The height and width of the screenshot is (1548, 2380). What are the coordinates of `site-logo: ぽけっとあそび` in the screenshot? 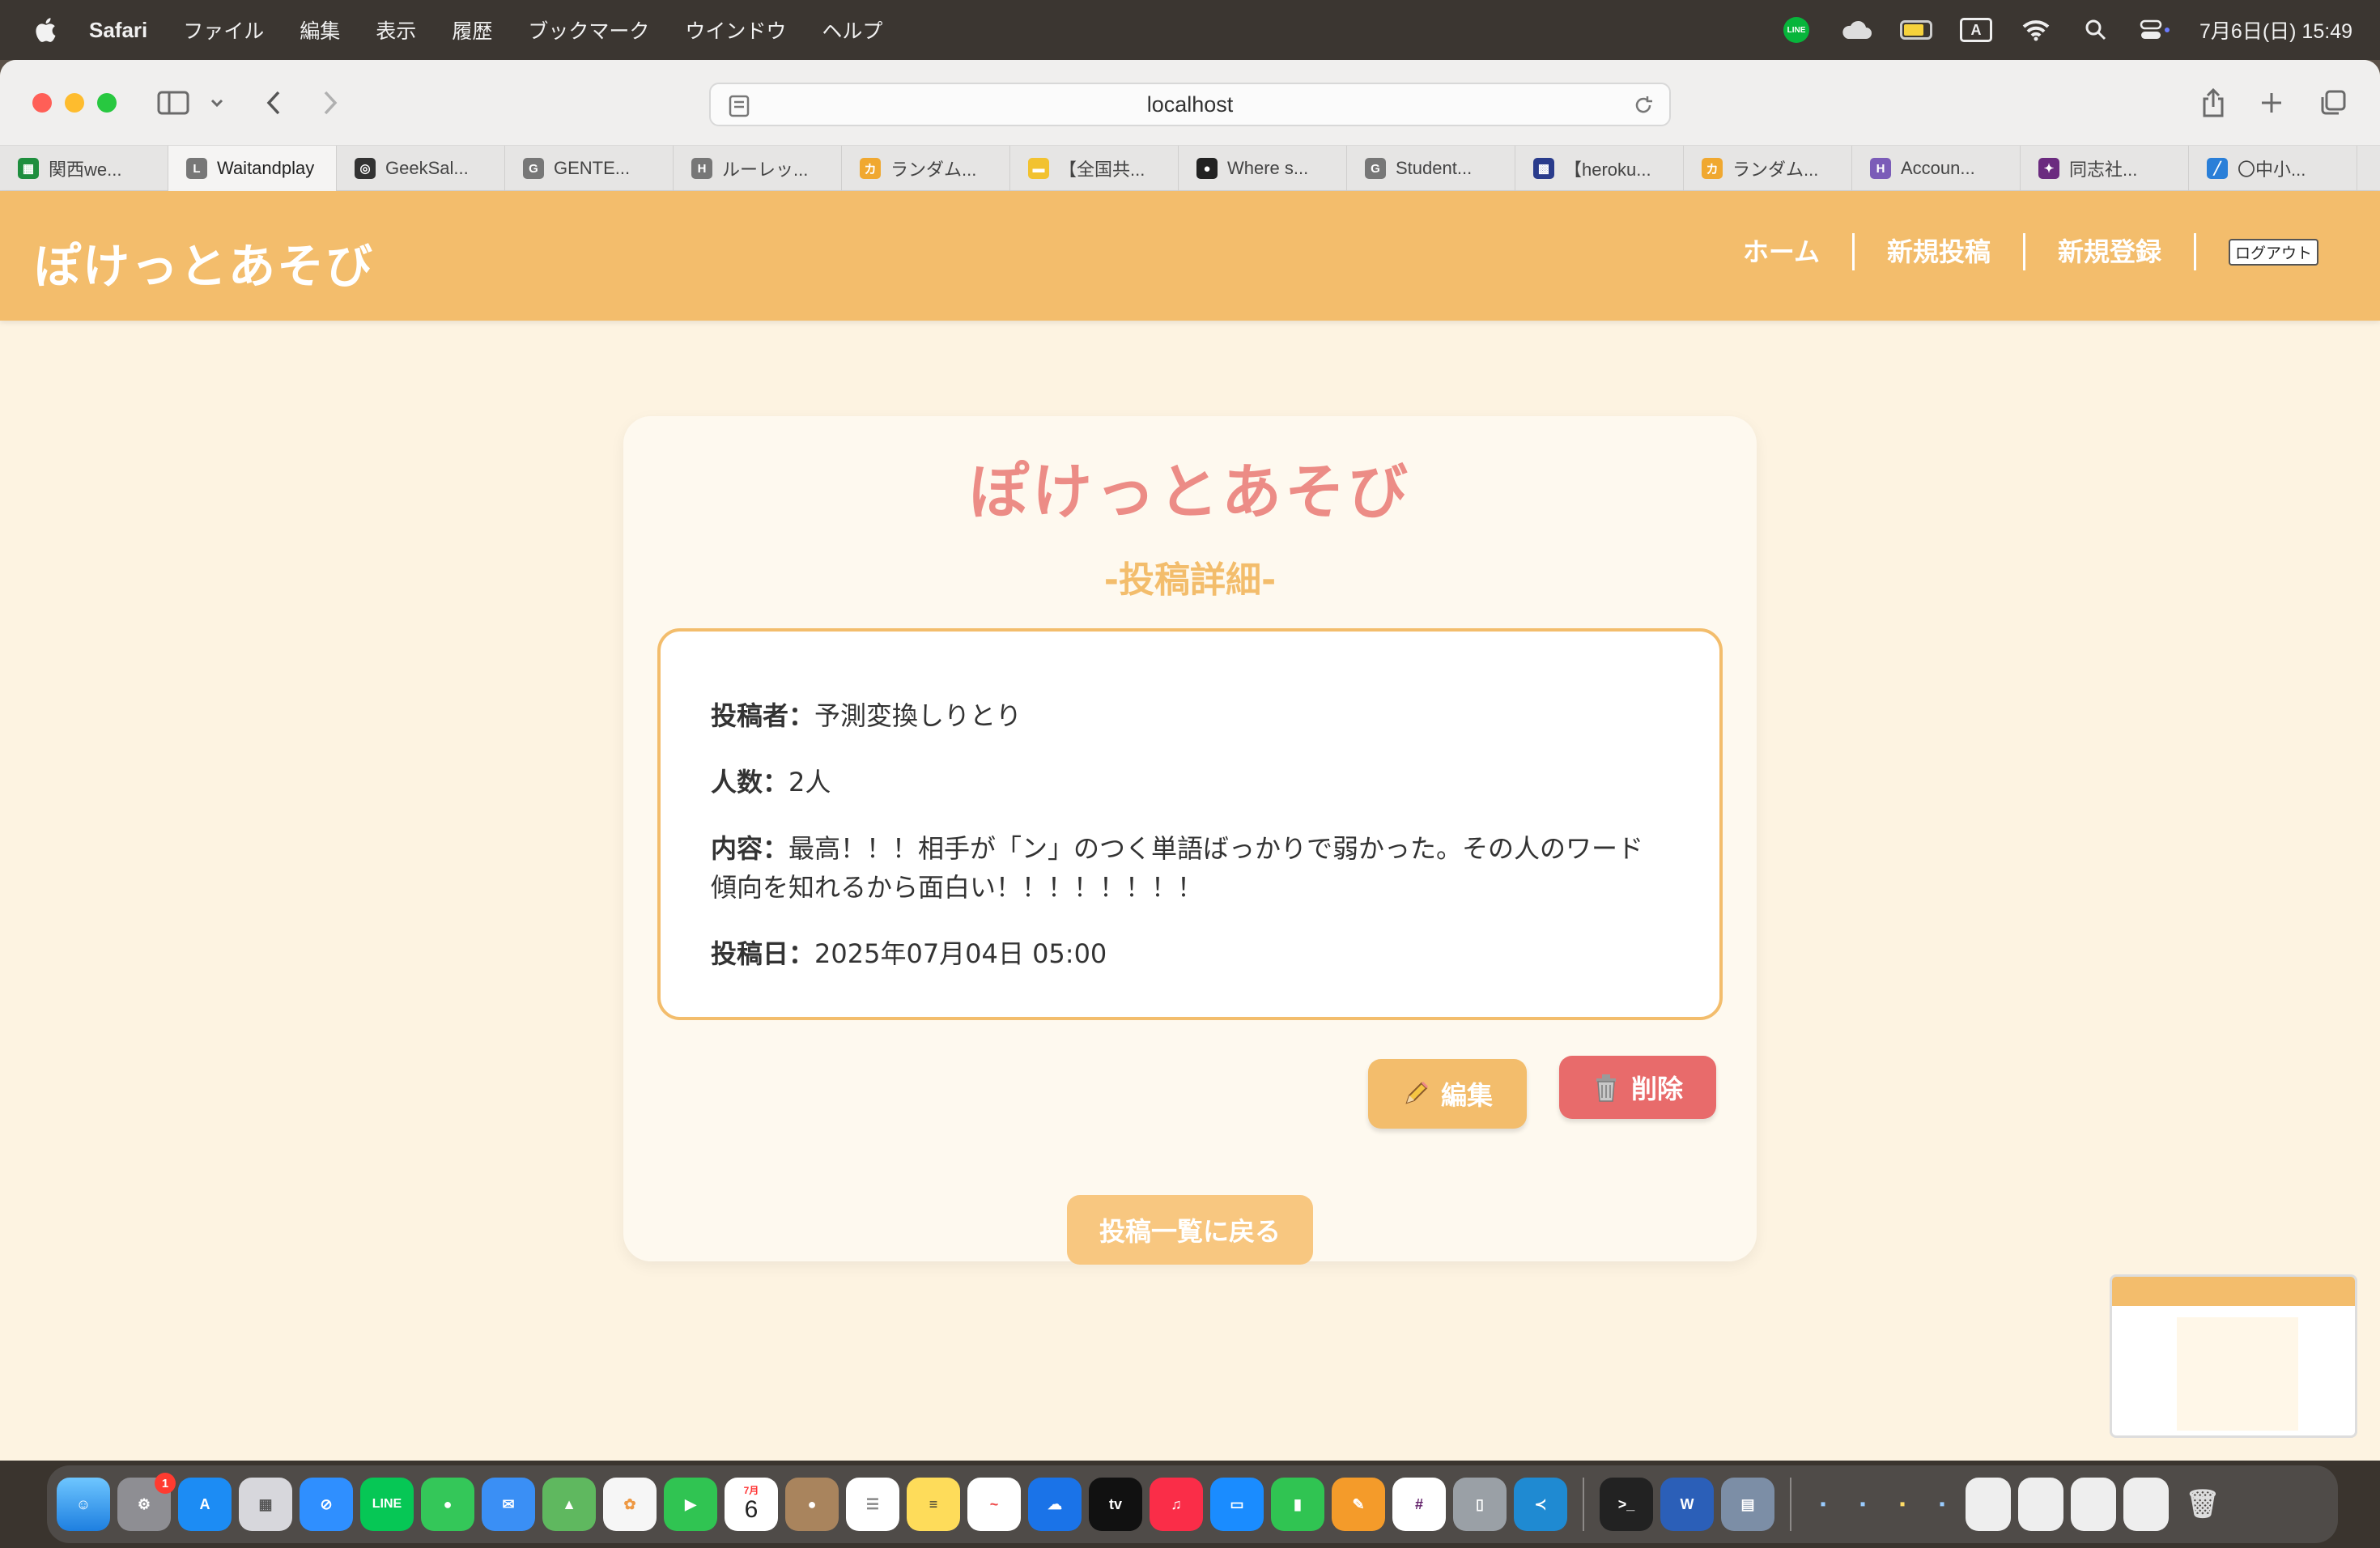 It's located at (204, 262).